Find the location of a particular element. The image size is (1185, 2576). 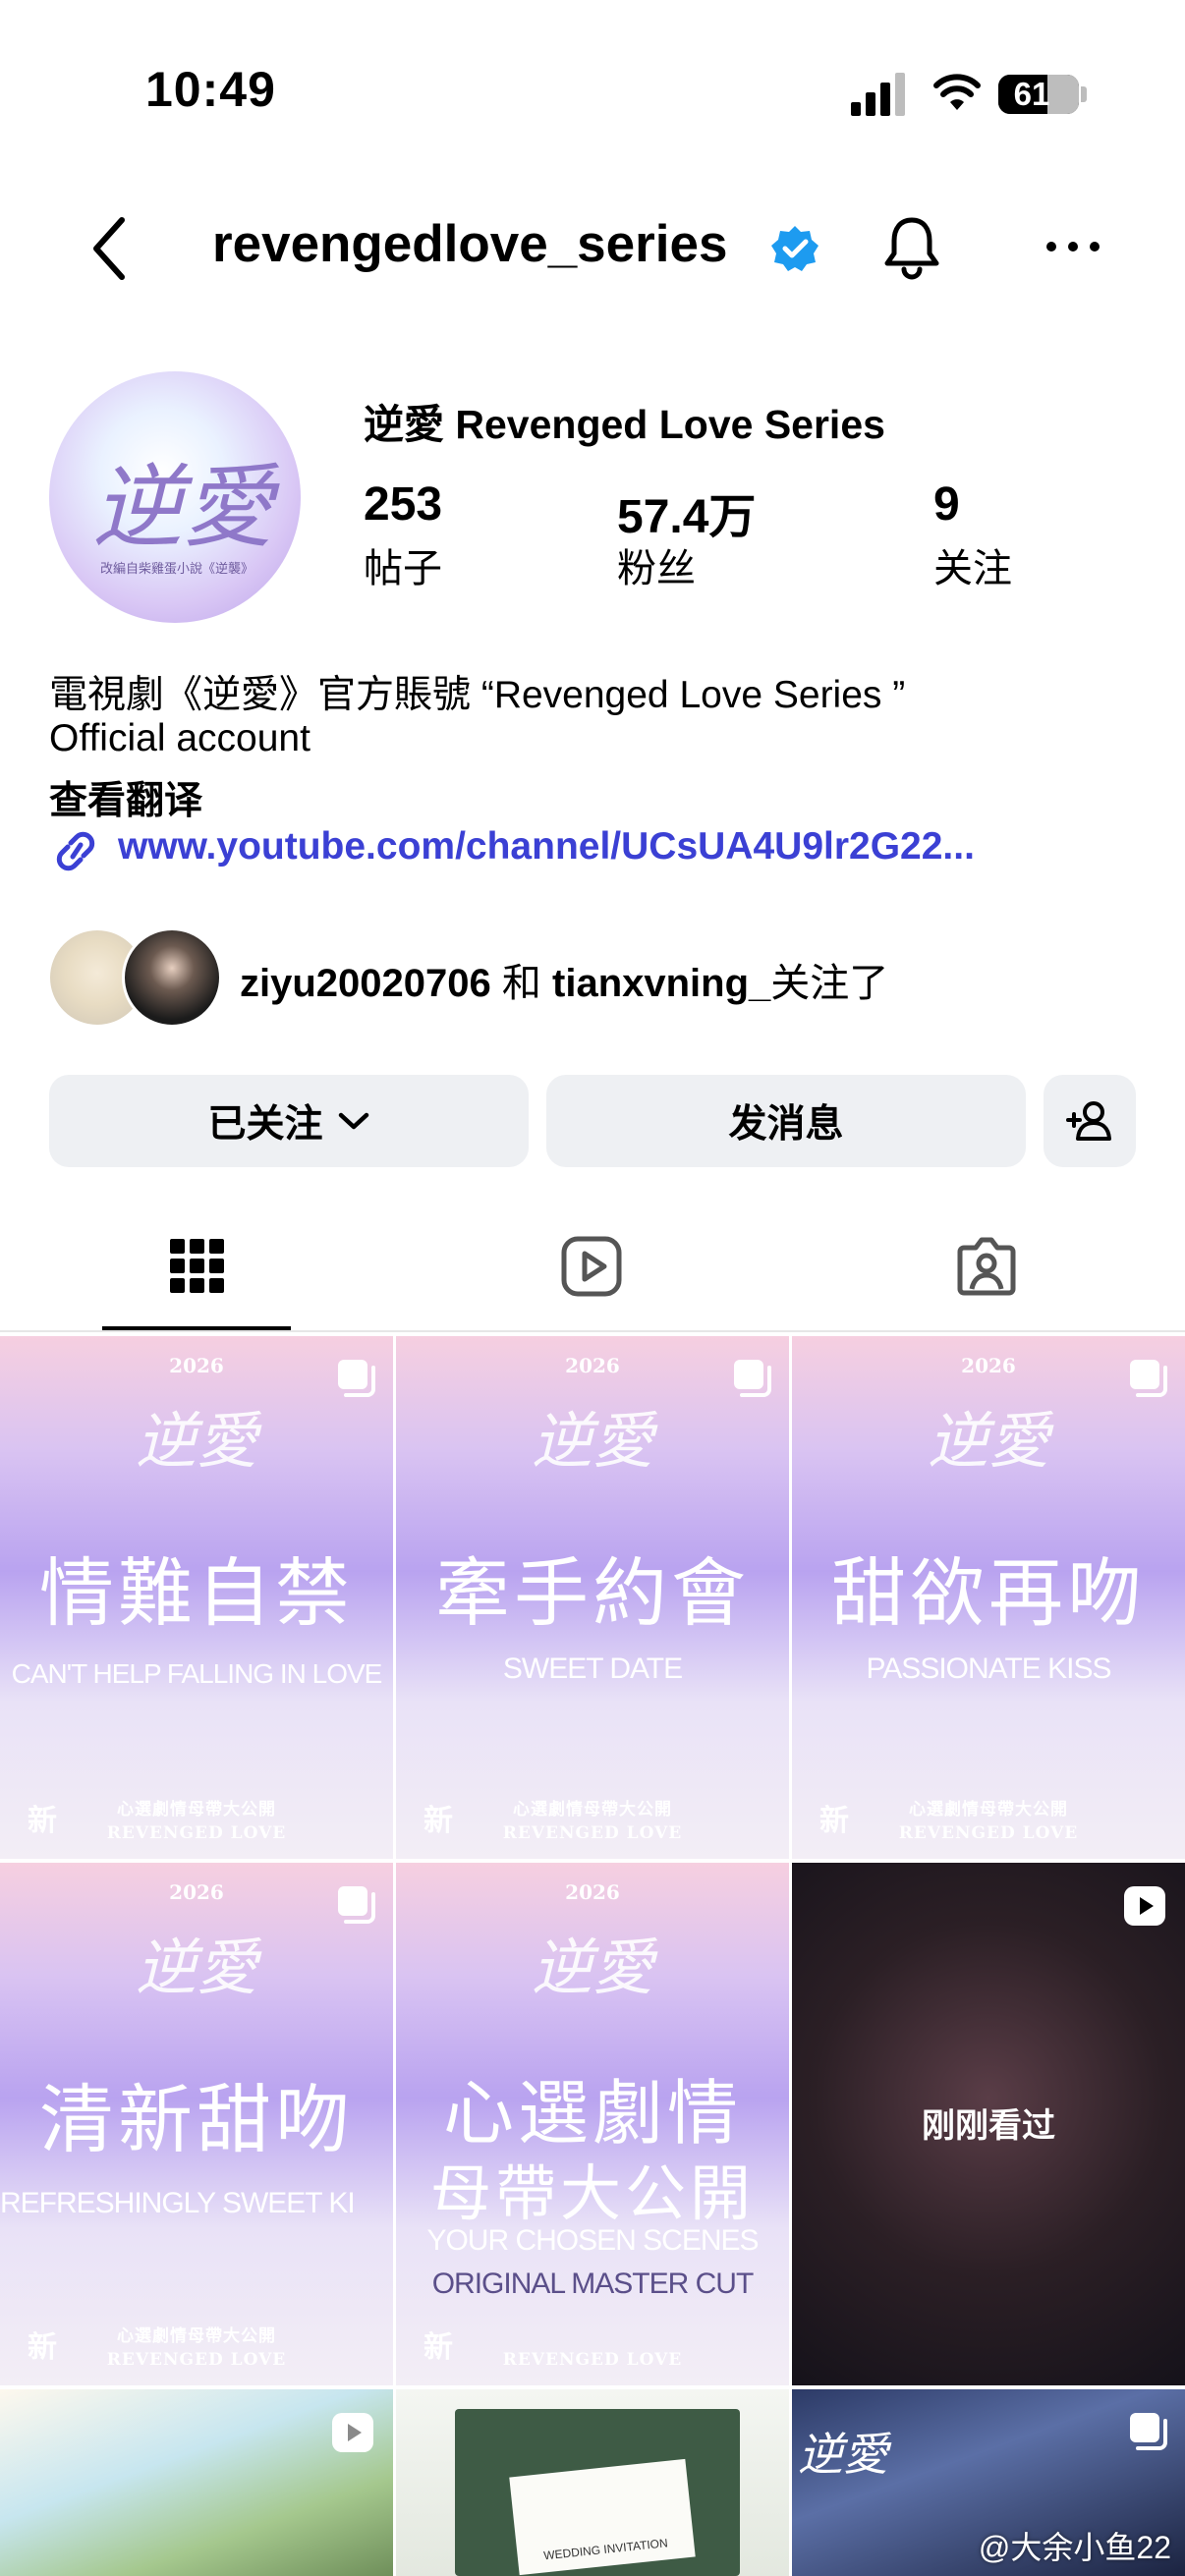

bio-line-1: 電視劇《逆愛》官方賬號 “Revenged Love Series ” is located at coordinates (478, 695).